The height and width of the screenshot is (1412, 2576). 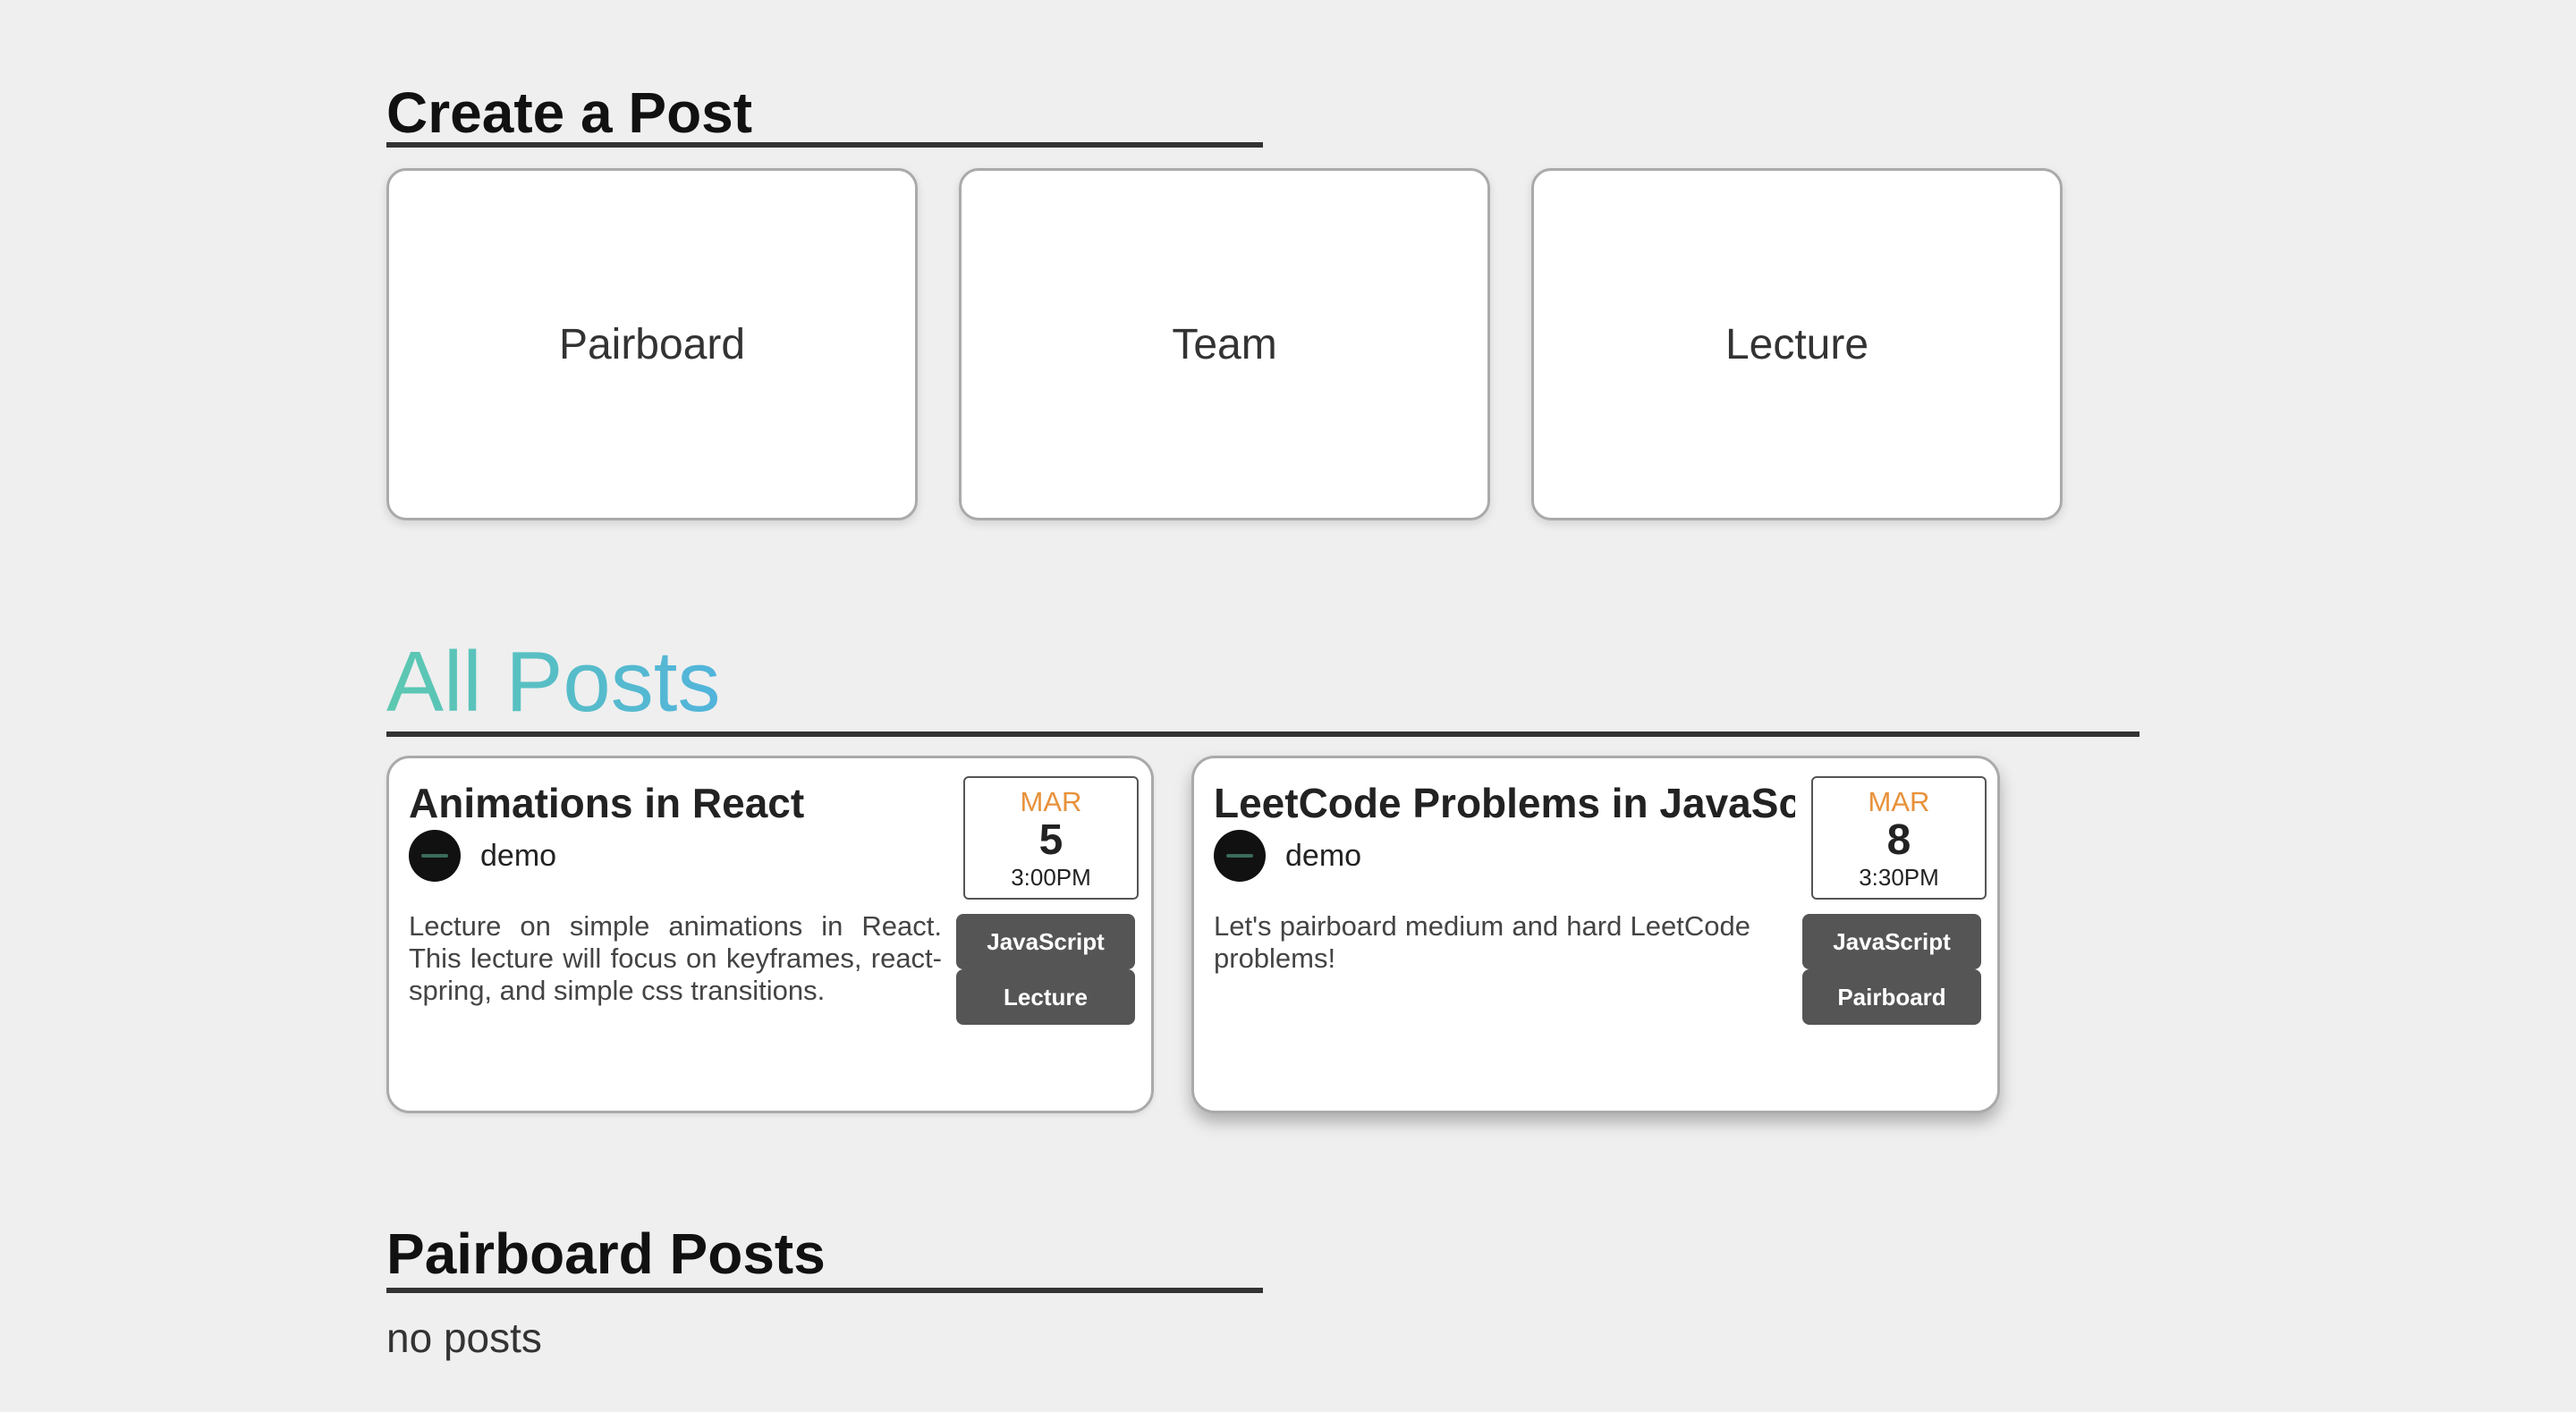 I want to click on post-date-box: MAR 5 3:00PM, so click(x=1051, y=838).